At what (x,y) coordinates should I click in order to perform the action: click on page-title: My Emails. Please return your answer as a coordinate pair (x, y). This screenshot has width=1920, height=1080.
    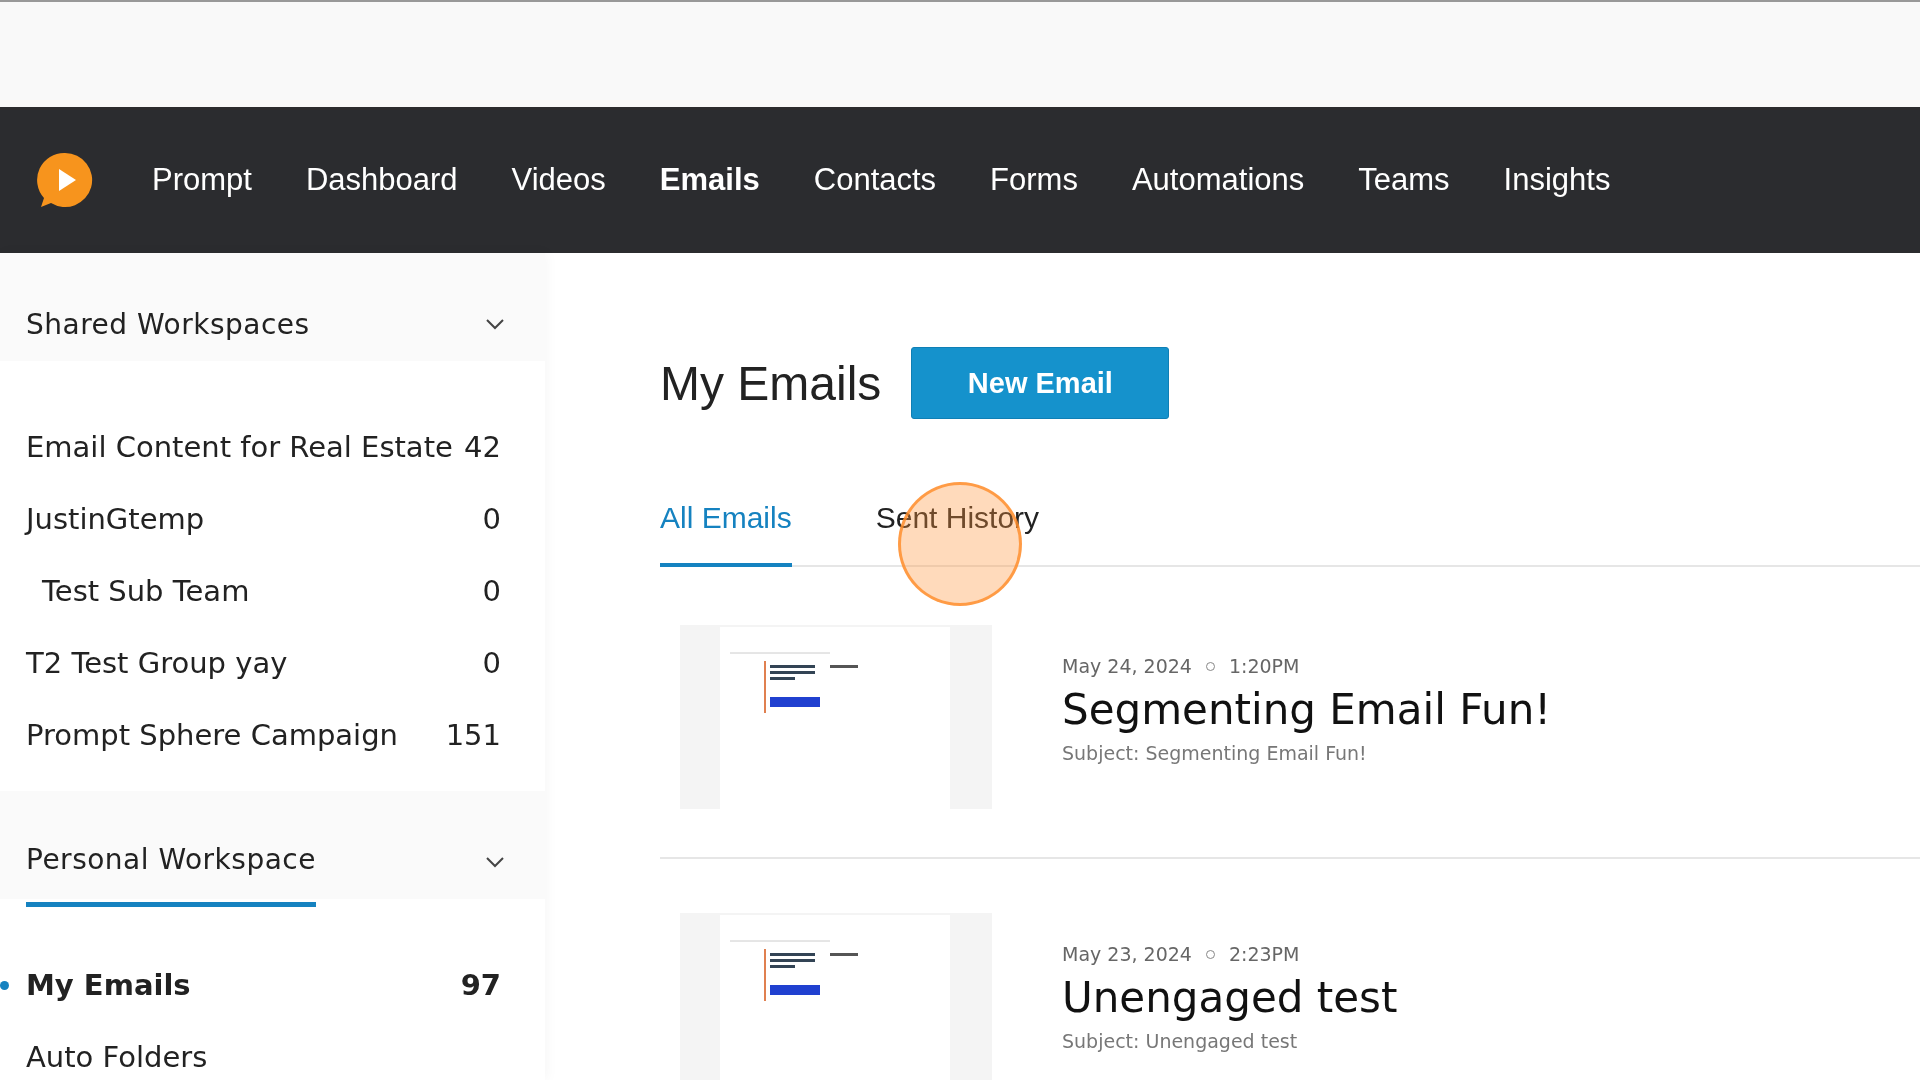
    Looking at the image, I should click on (771, 383).